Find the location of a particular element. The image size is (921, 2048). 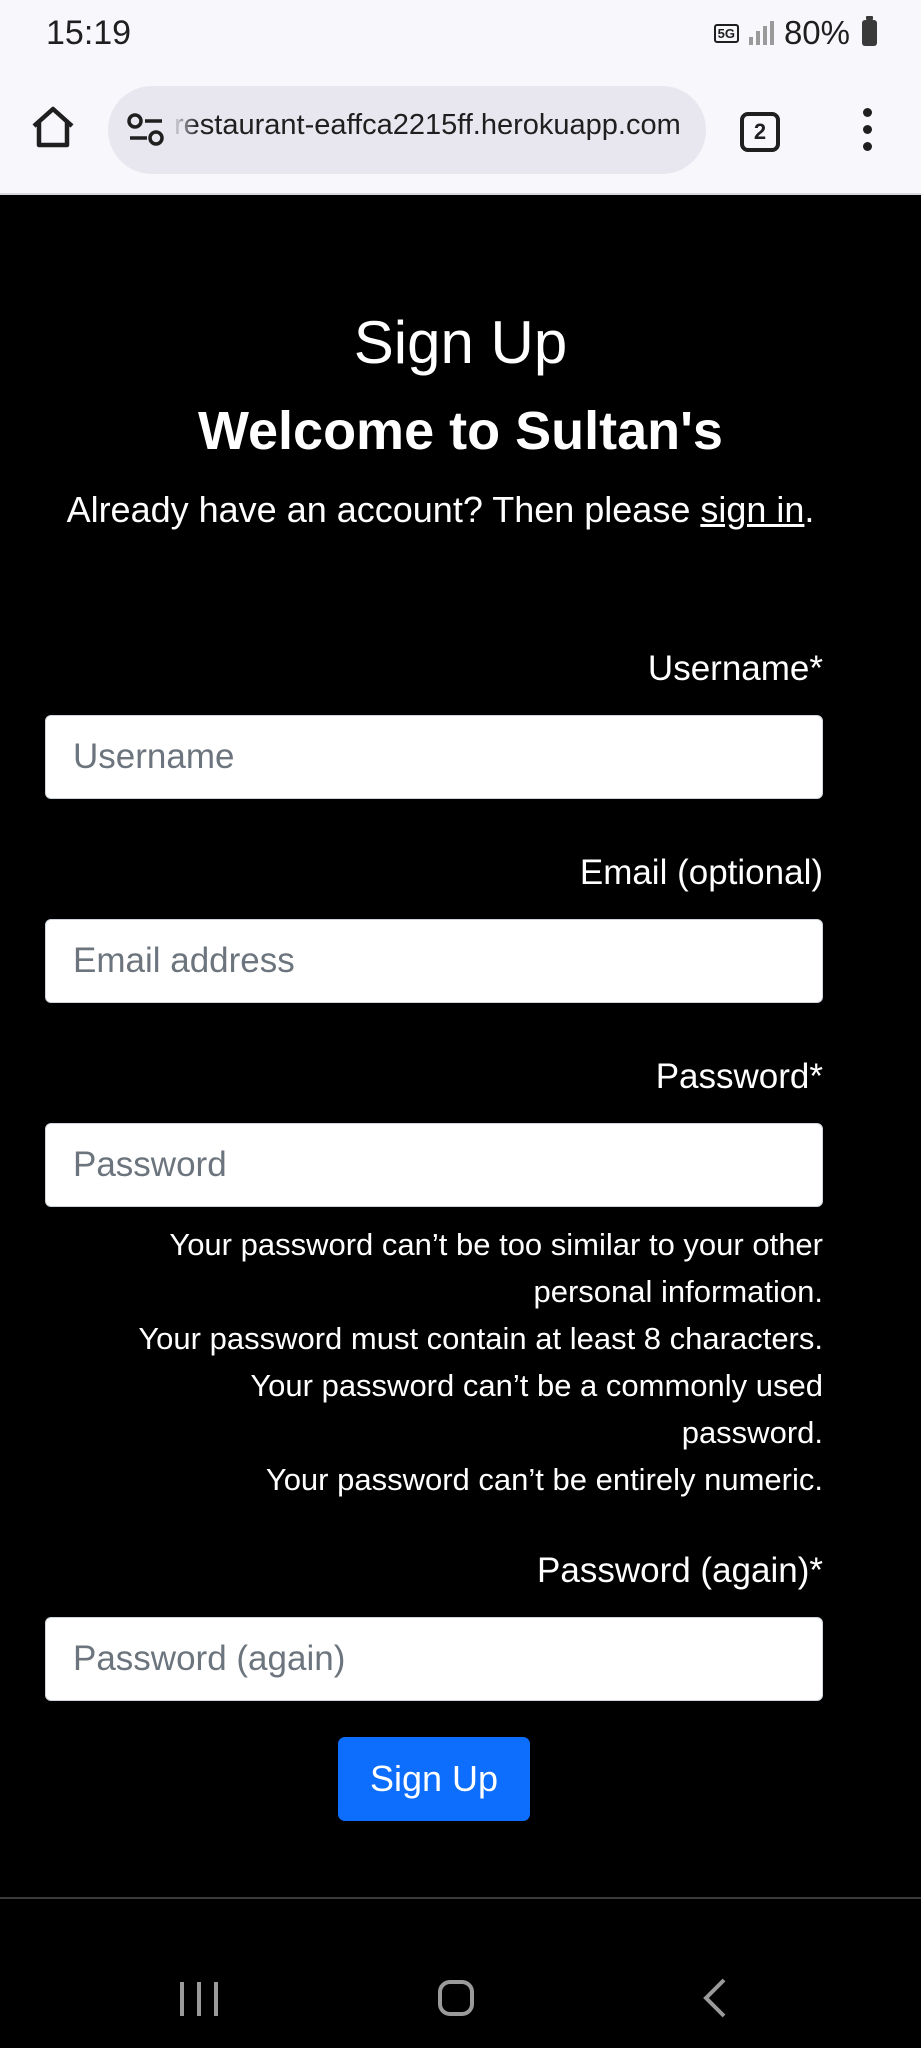

more-vert-icon is located at coordinates (867, 132).